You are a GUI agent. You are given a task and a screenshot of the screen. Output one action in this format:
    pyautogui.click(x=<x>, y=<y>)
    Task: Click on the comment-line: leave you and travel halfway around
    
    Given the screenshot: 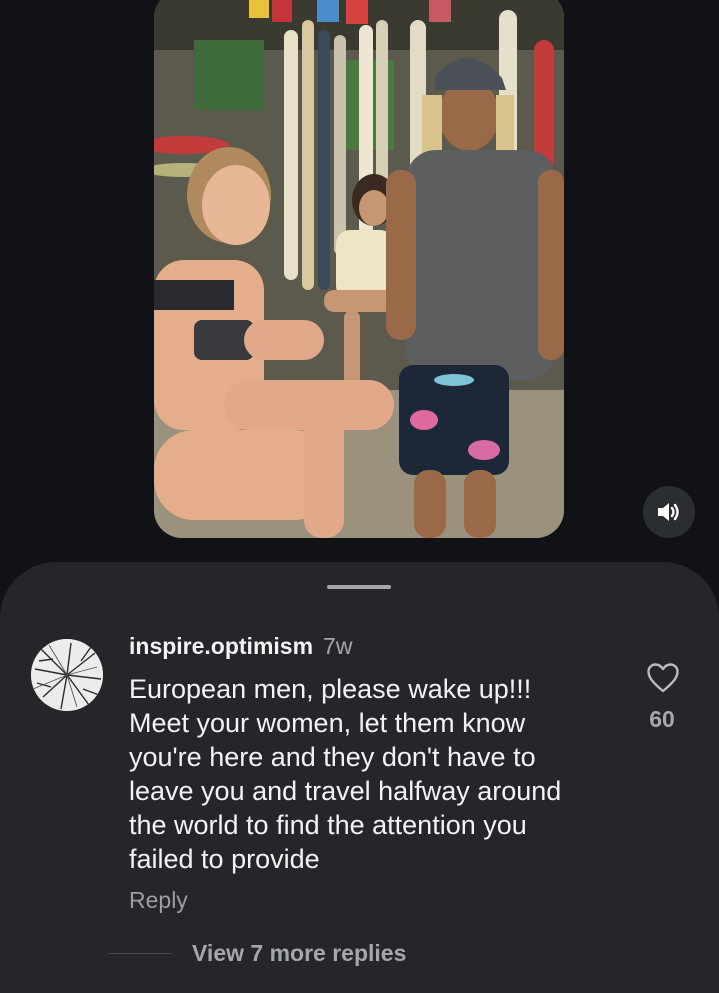 What is the action you would take?
    pyautogui.click(x=345, y=791)
    